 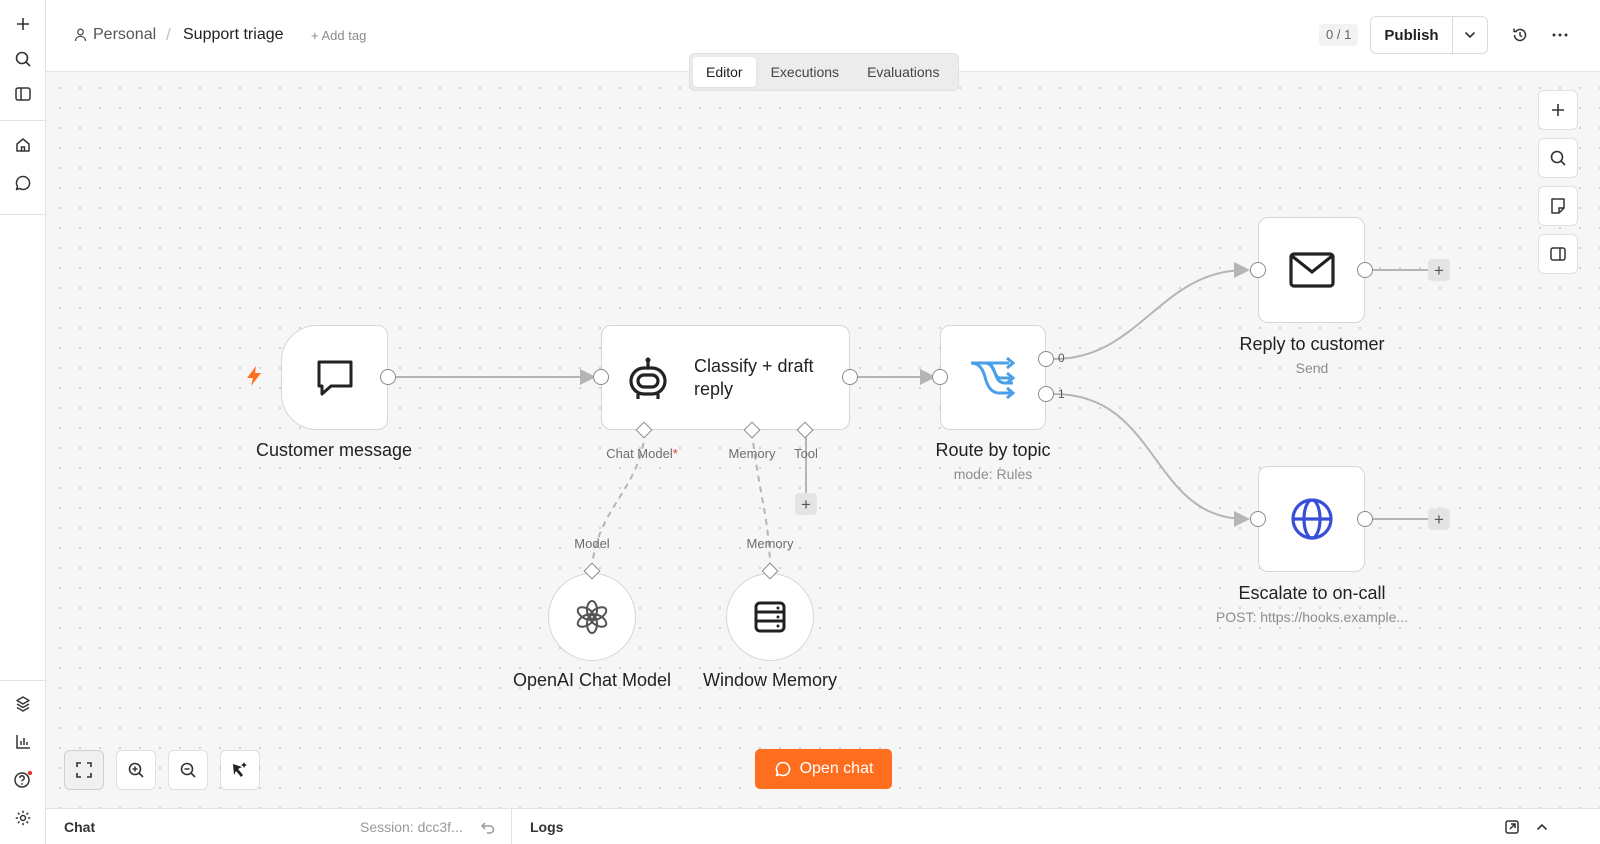 What do you see at coordinates (1558, 182) in the screenshot?
I see `canvas-right-toolbar` at bounding box center [1558, 182].